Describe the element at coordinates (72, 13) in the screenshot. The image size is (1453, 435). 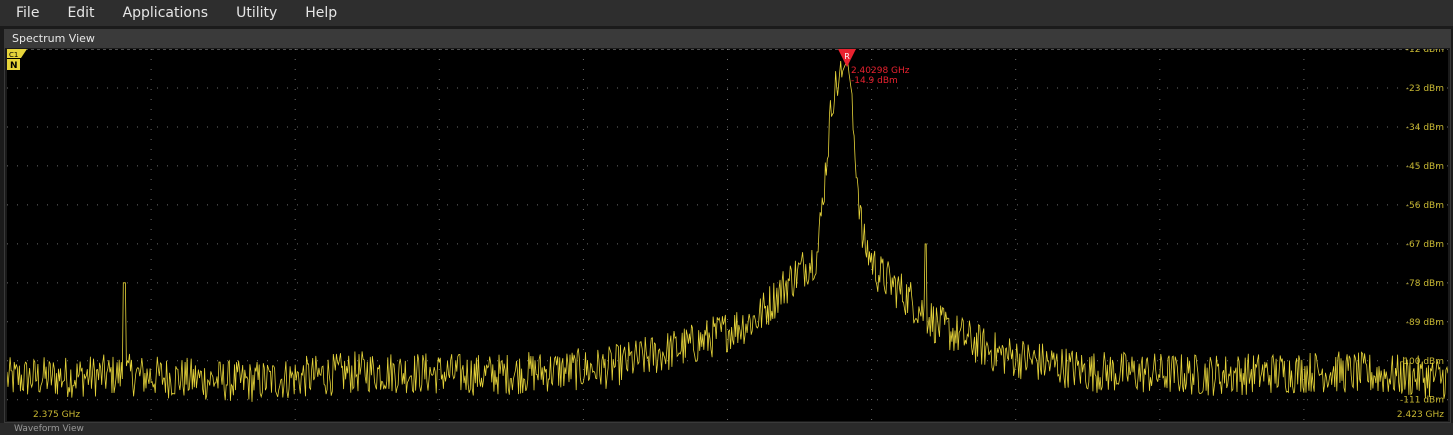
I see `menu-edit: Edit` at that location.